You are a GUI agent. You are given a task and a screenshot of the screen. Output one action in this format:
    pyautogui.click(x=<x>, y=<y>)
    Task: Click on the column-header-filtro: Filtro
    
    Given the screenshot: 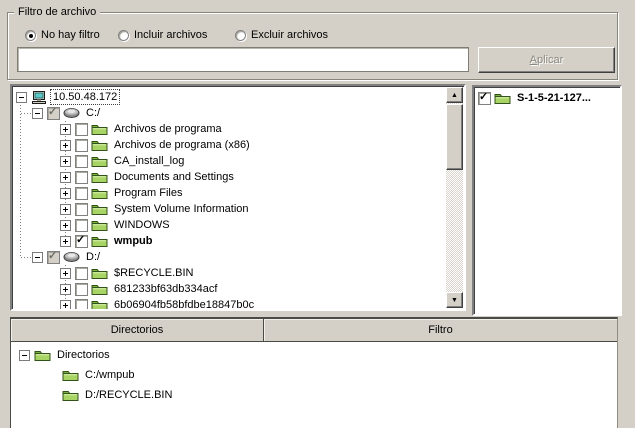 What is the action you would take?
    pyautogui.click(x=440, y=330)
    